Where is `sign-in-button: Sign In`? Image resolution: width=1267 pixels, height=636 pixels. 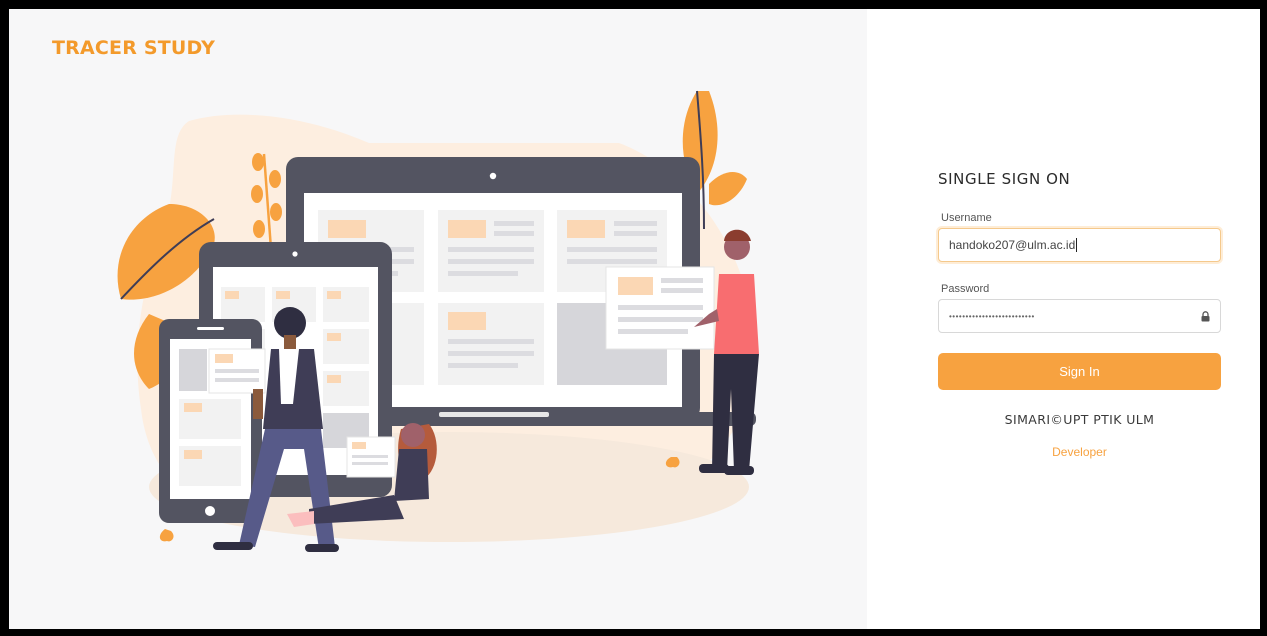
sign-in-button: Sign In is located at coordinates (1079, 371).